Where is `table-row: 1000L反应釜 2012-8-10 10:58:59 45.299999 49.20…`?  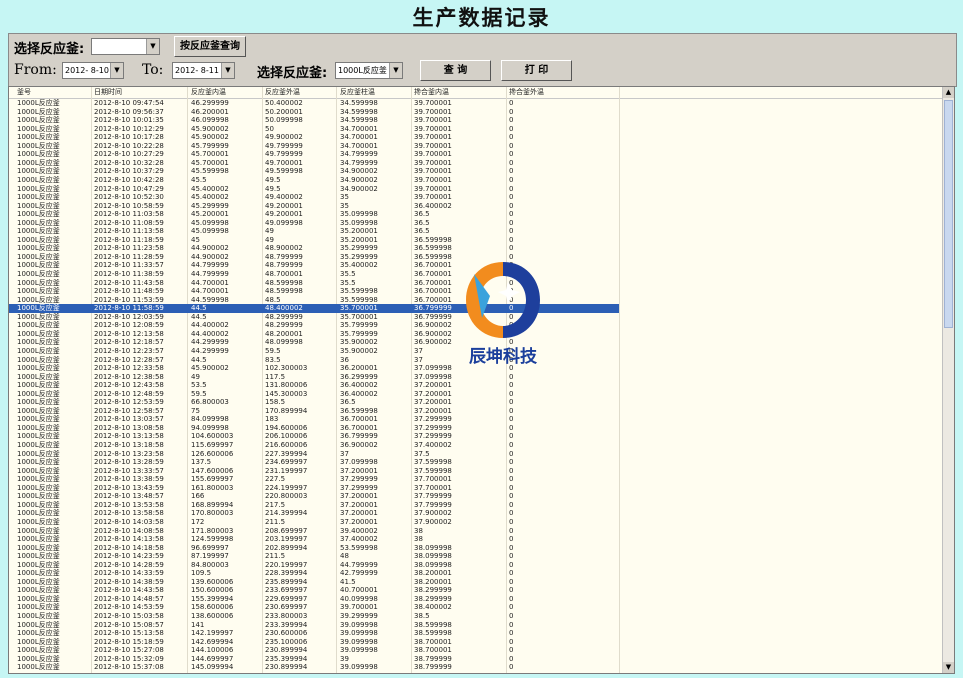 table-row: 1000L反应釜 2012-8-10 10:58:59 45.299999 49.20… is located at coordinates (476, 206).